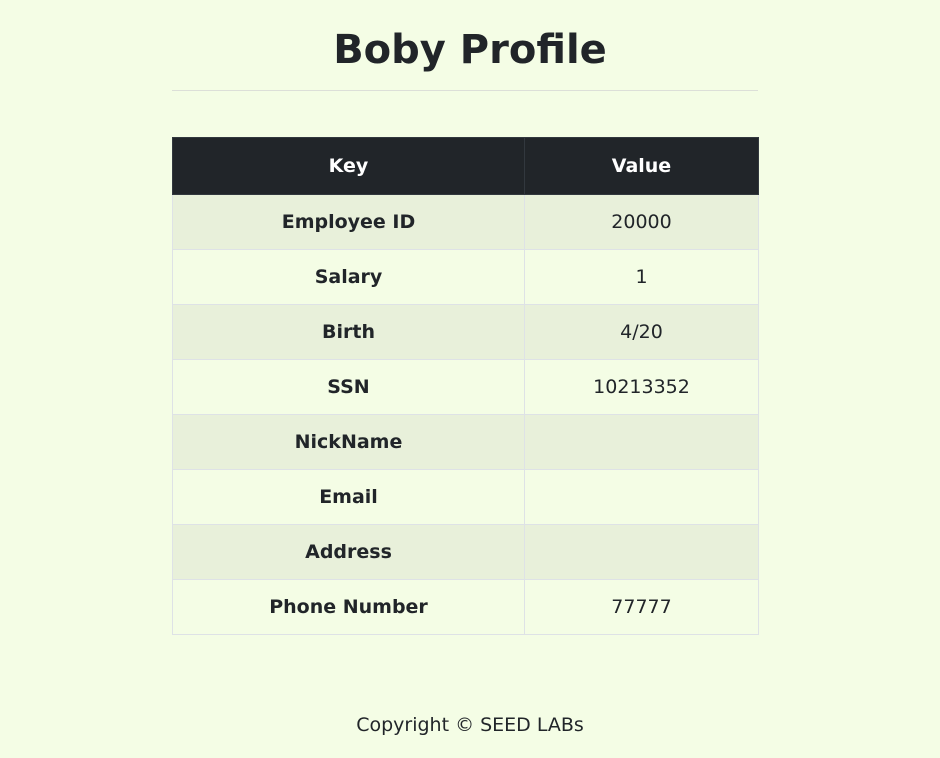 This screenshot has height=758, width=940. I want to click on row-value: 77777, so click(641, 607).